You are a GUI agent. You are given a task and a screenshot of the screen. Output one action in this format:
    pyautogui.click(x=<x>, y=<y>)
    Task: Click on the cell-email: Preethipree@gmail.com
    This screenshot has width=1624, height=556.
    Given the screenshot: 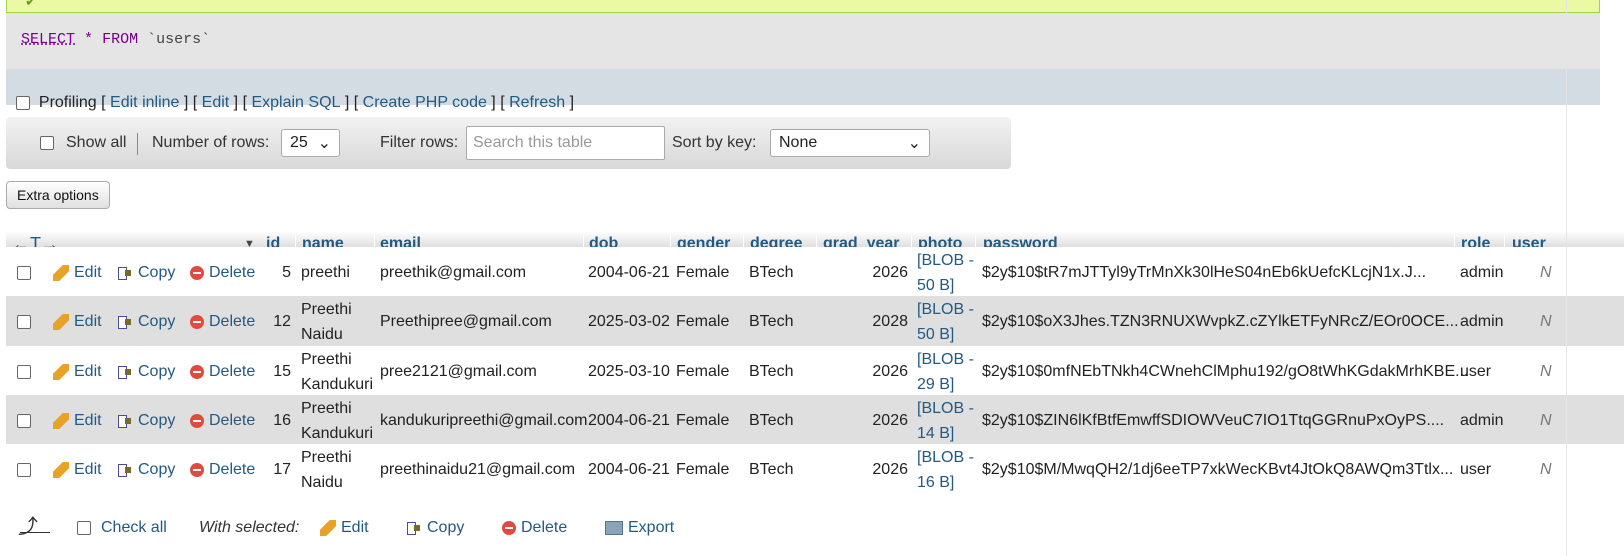 What is the action you would take?
    pyautogui.click(x=466, y=321)
    